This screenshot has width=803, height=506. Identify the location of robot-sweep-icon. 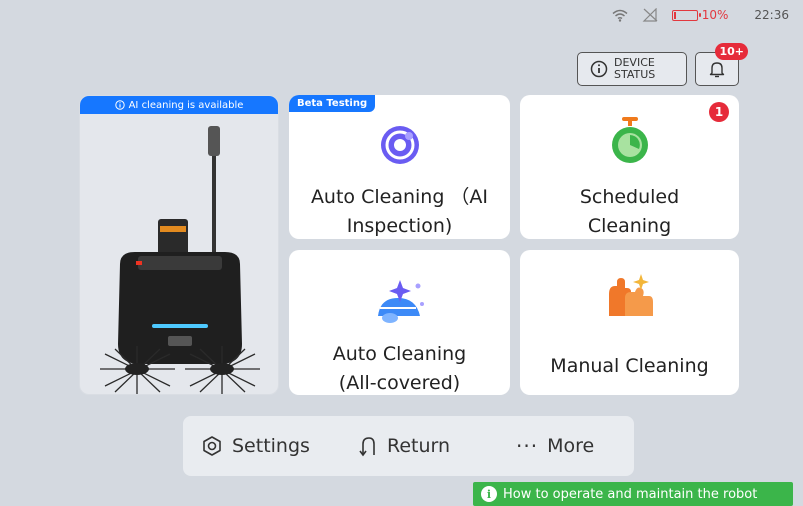
(400, 301).